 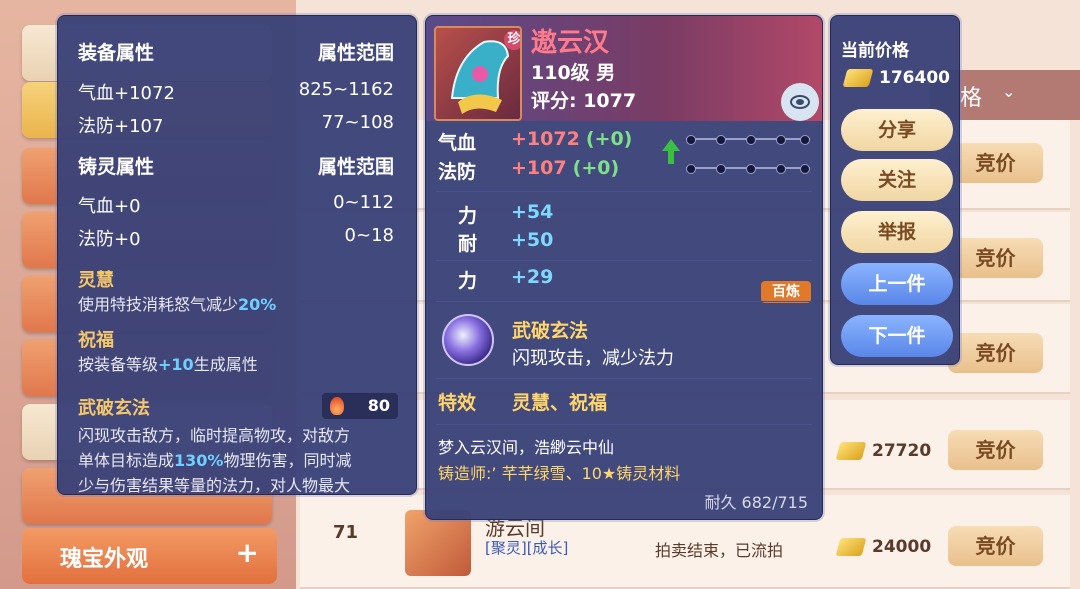 What do you see at coordinates (468, 216) in the screenshot?
I see `sub-stat-label: 力` at bounding box center [468, 216].